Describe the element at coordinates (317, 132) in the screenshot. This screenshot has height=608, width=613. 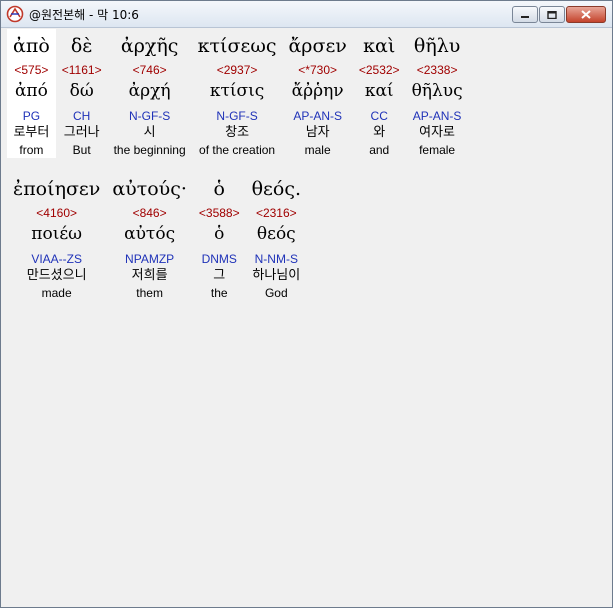
I see `korean-gloss: 남자` at that location.